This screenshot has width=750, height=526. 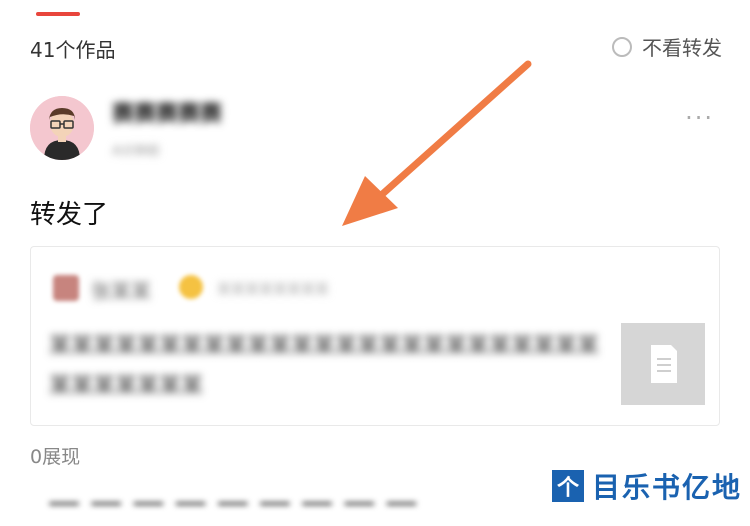 I want to click on watermark-logo-icon: 个, so click(x=567, y=486).